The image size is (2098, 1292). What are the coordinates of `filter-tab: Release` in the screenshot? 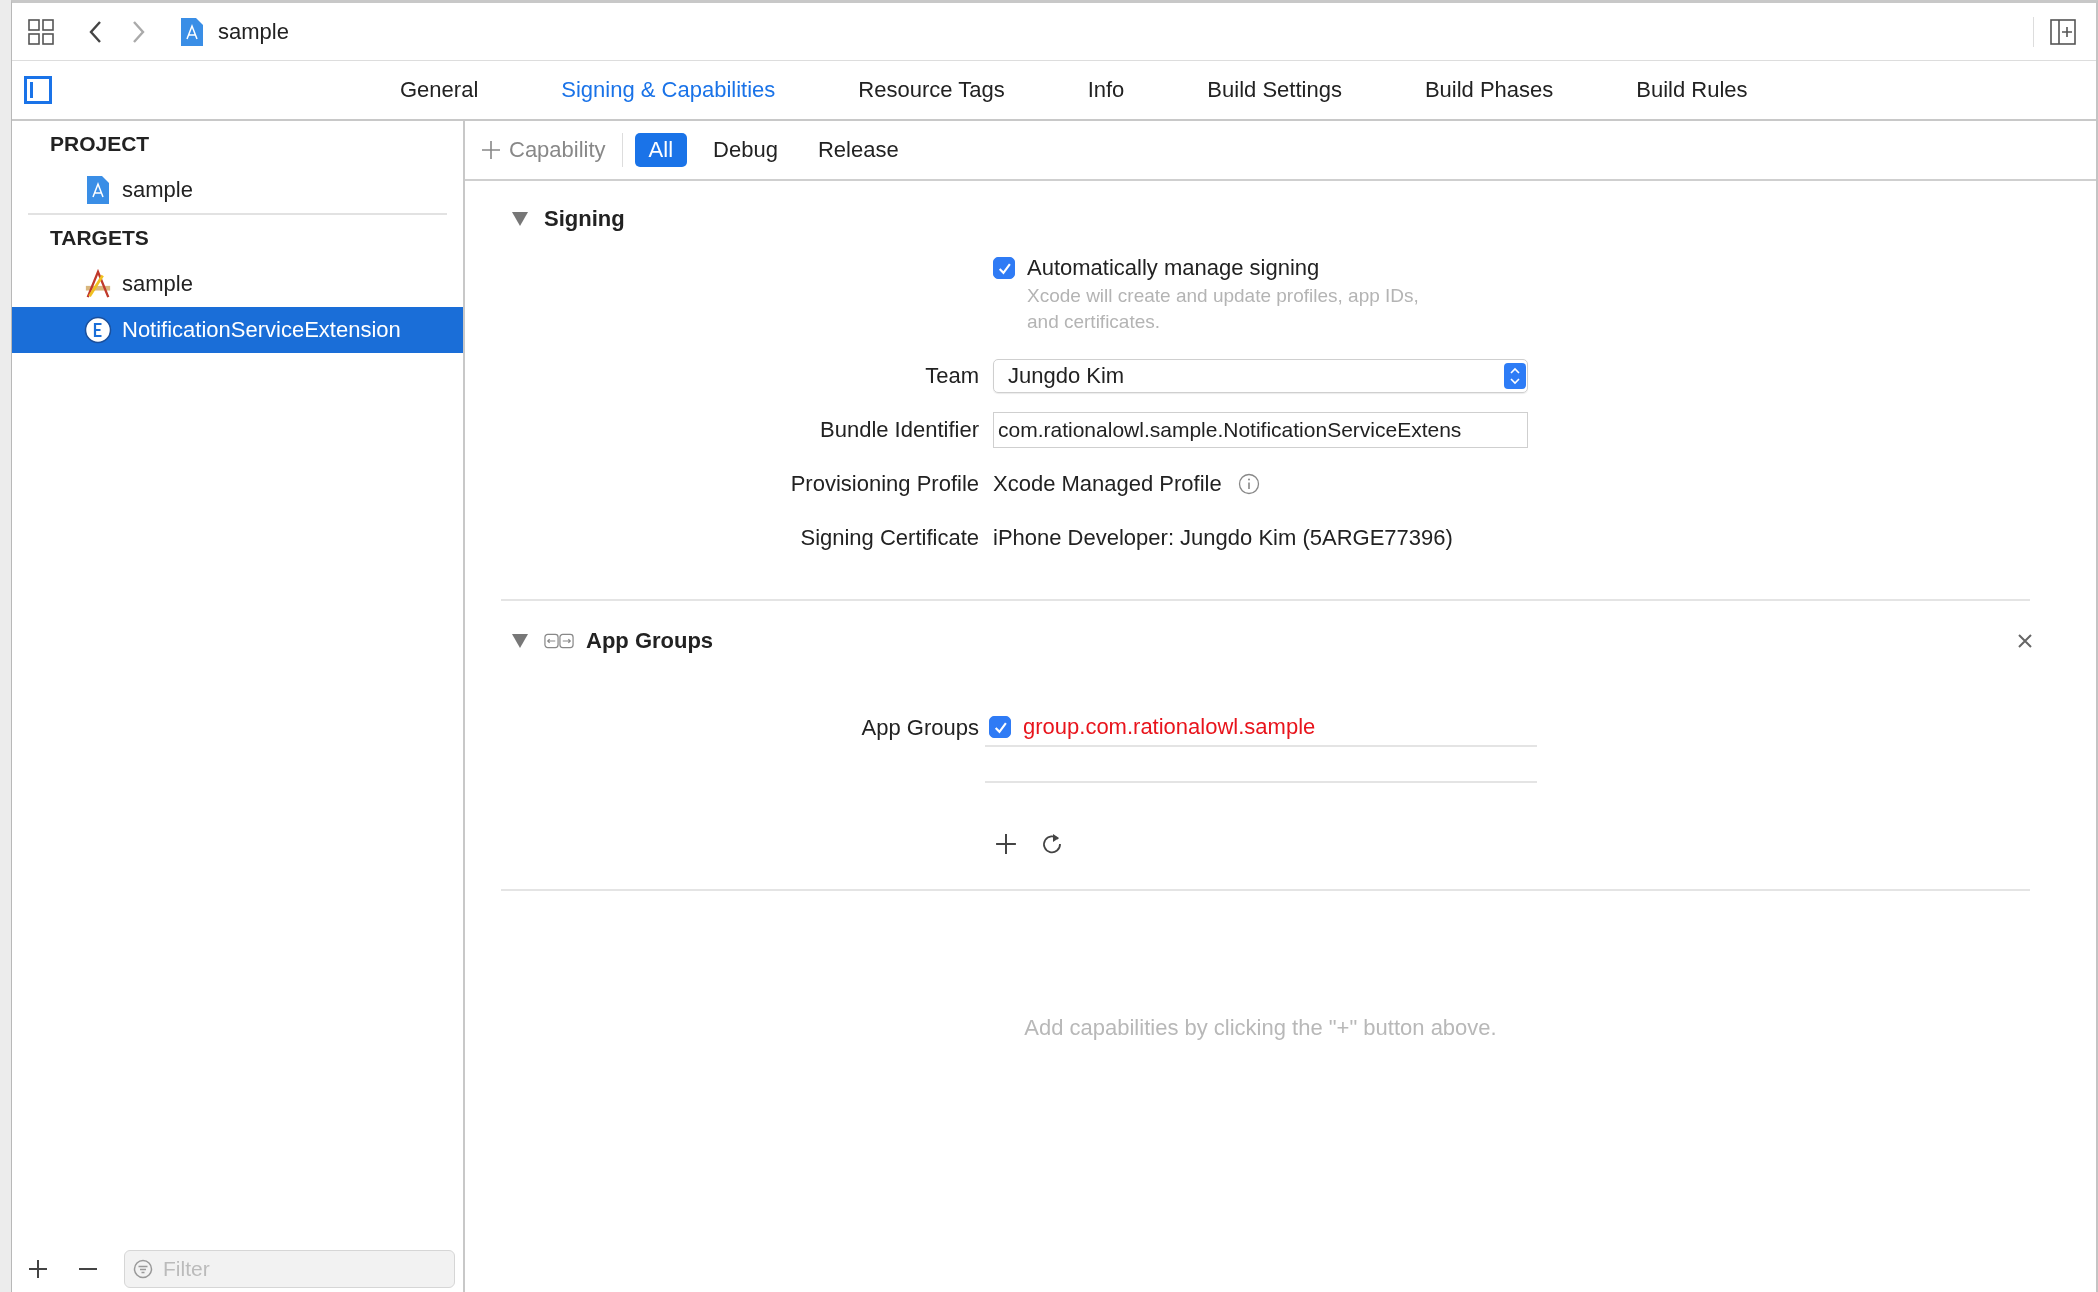 It's located at (858, 150).